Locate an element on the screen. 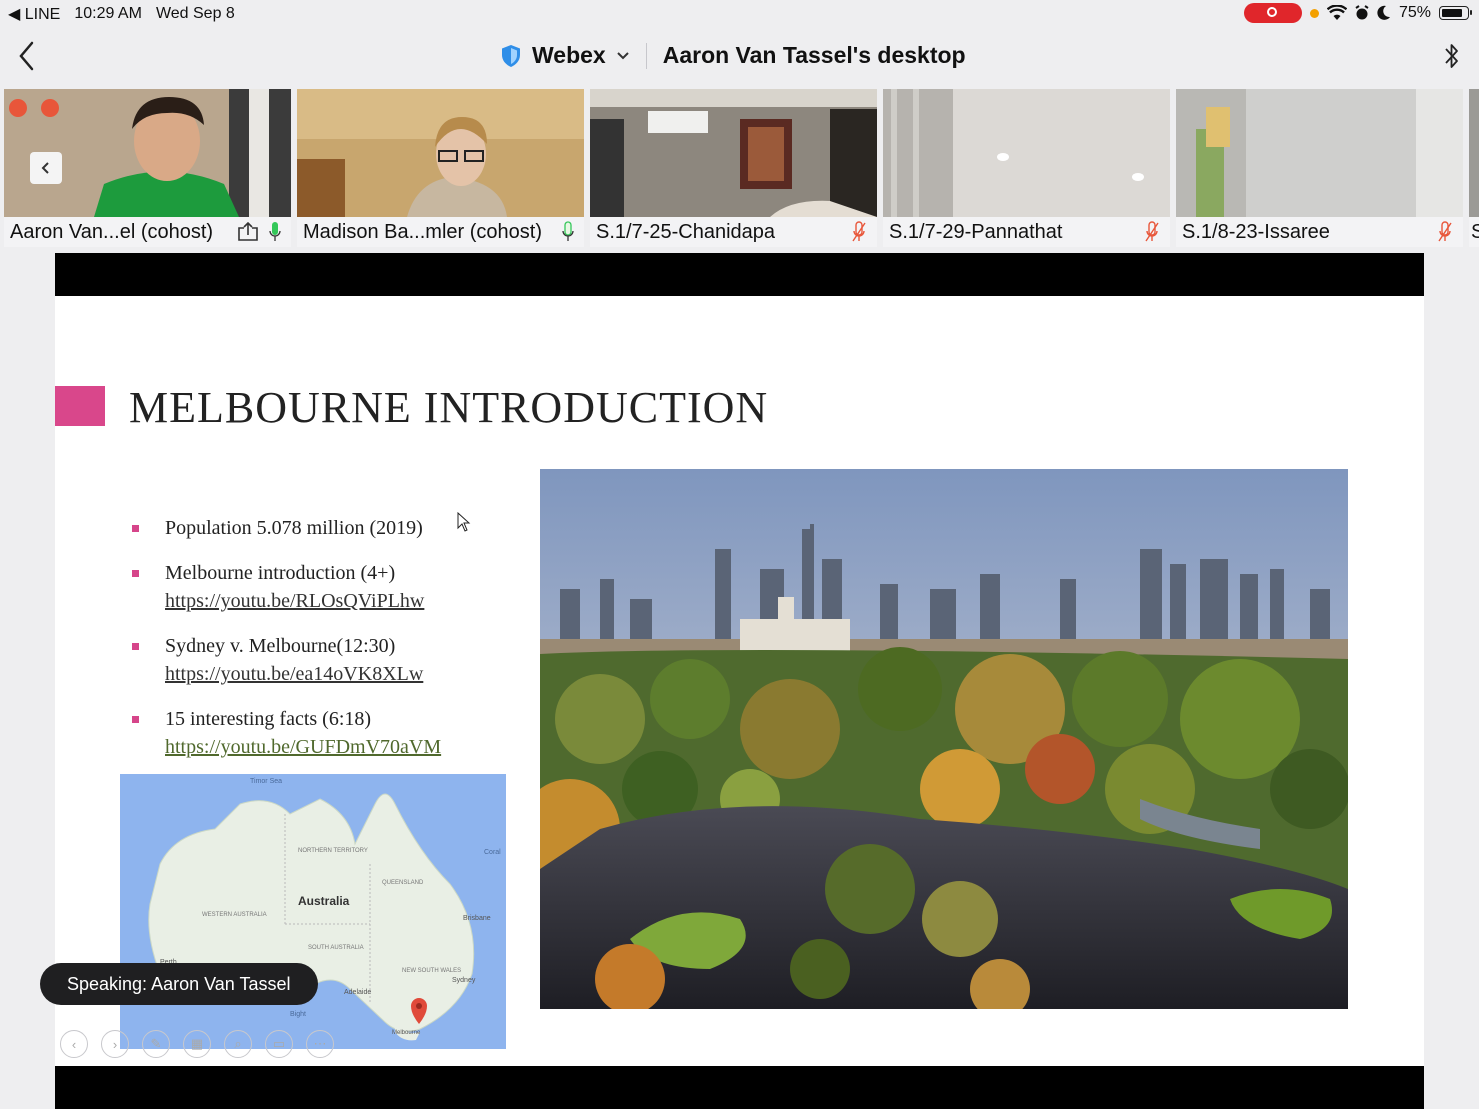  screen-record-icon is located at coordinates (1272, 13).